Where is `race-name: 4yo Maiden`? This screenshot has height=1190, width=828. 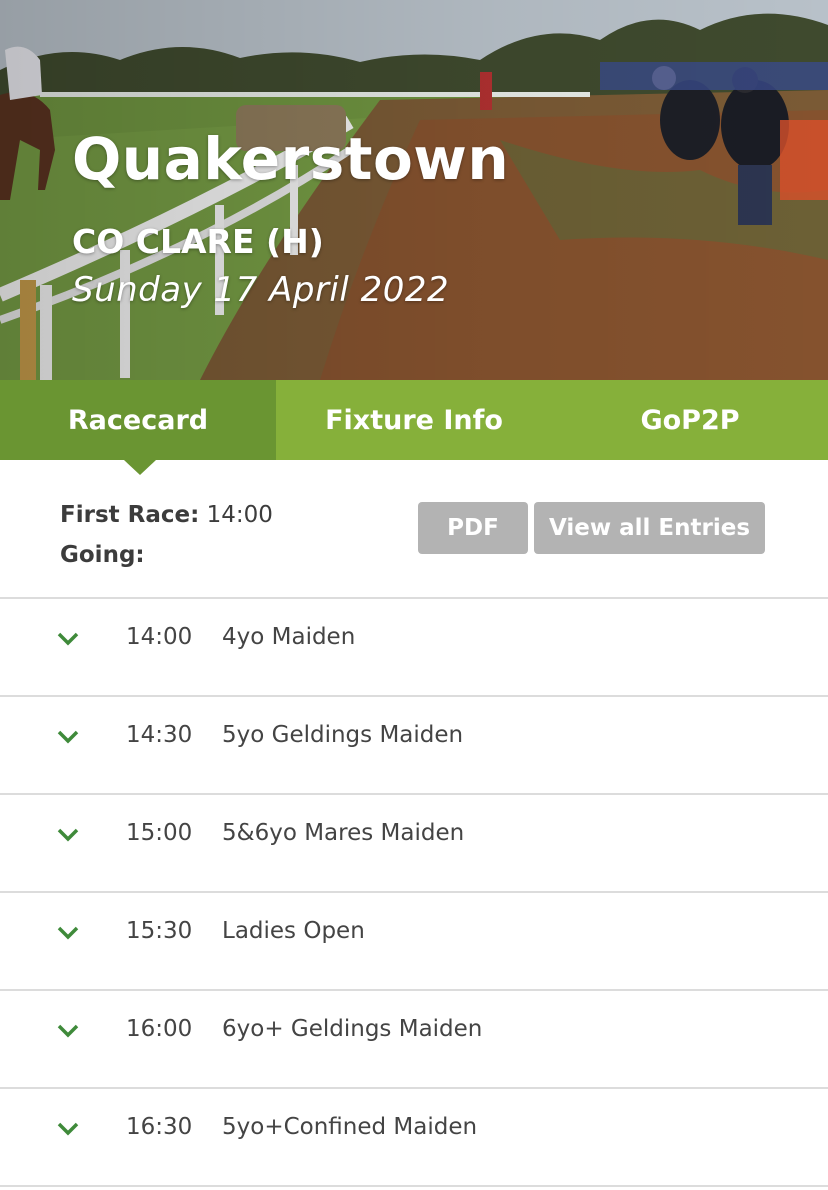 race-name: 4yo Maiden is located at coordinates (289, 637).